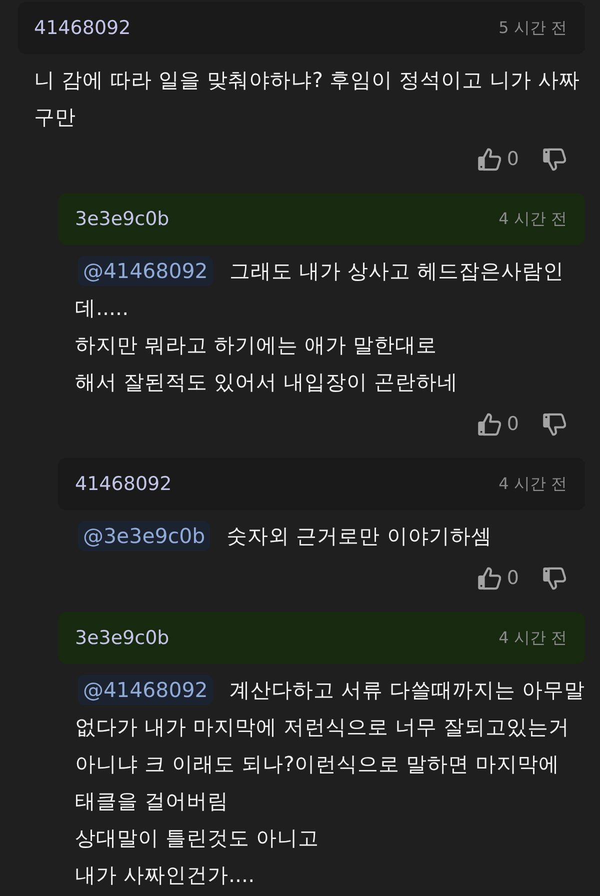 The width and height of the screenshot is (600, 896). I want to click on comment-text: @3e3e9c0b 숫자외 근거로만 이야기하셈, so click(321, 532).